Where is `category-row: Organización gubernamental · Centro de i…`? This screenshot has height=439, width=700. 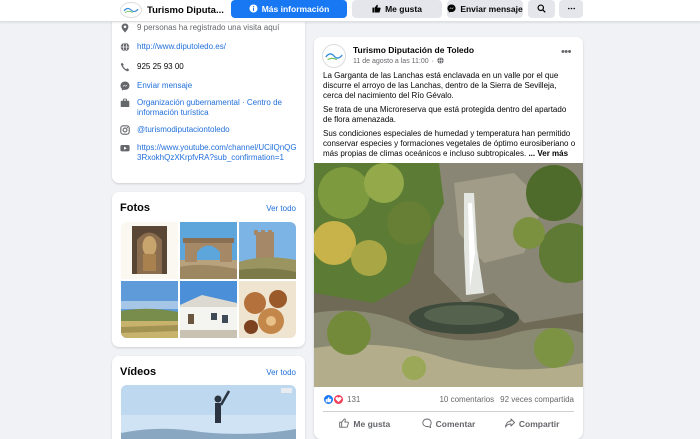 category-row: Organización gubernamental · Centro de i… is located at coordinates (210, 107).